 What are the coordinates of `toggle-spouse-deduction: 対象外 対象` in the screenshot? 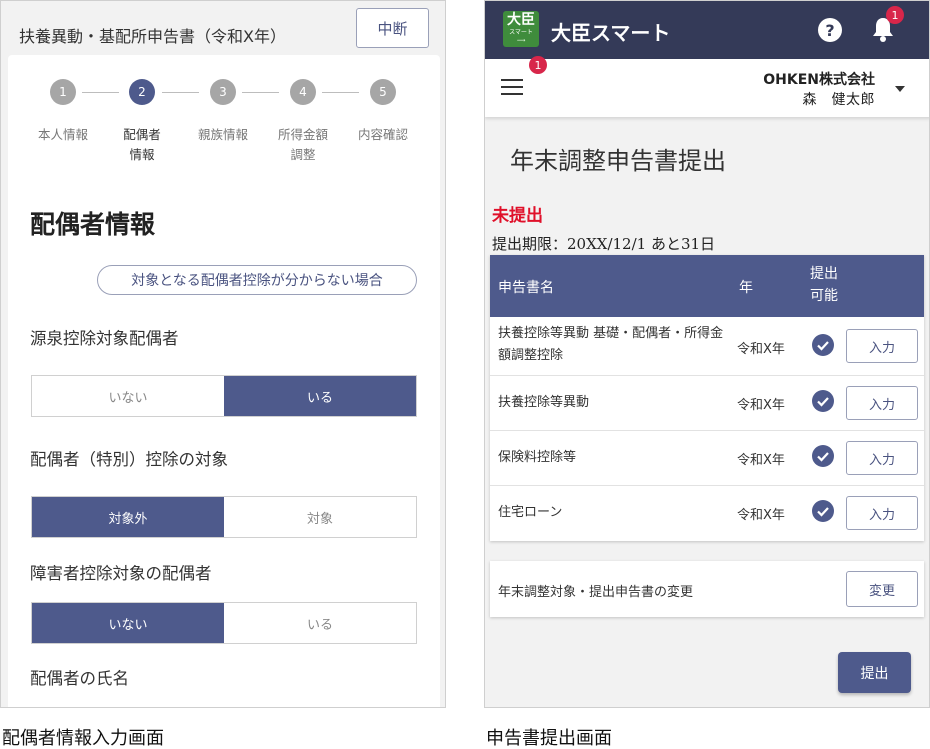 It's located at (224, 517).